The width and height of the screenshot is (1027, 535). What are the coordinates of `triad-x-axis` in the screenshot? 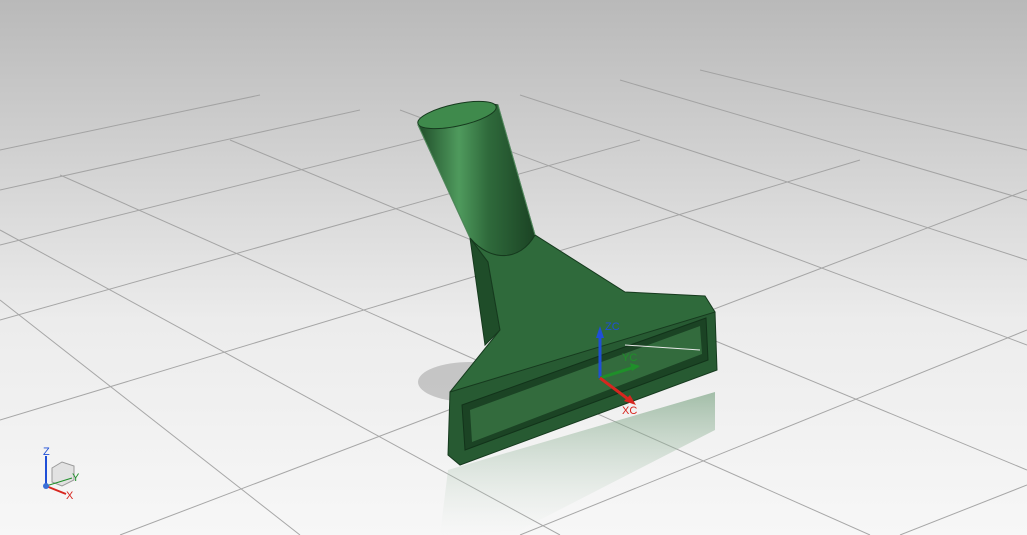 It's located at (56, 490).